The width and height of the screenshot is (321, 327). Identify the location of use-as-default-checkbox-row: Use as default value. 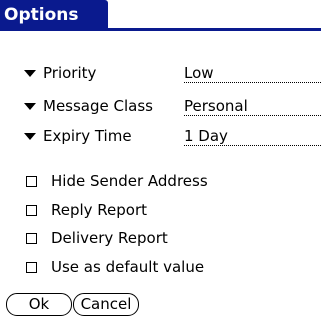
(115, 267).